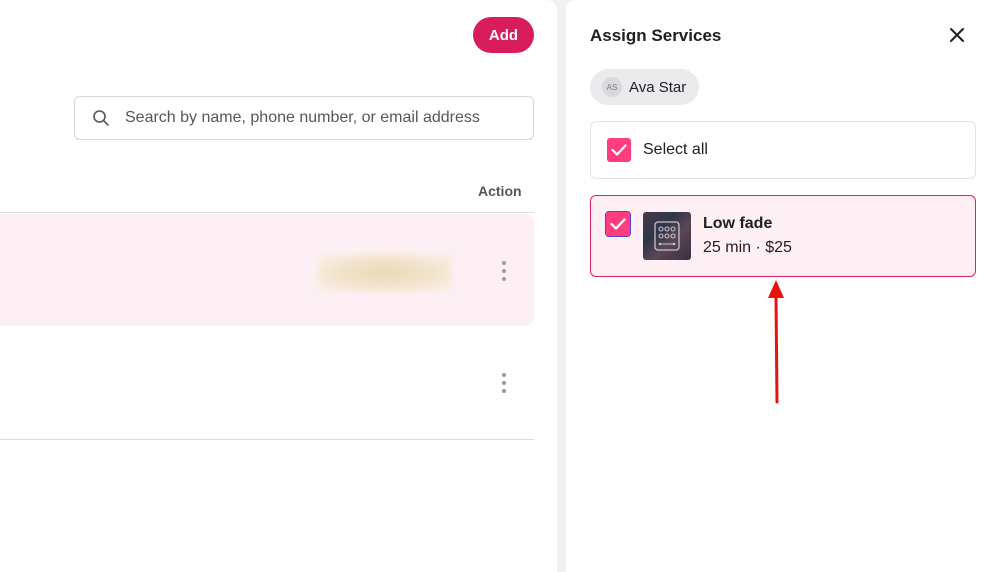  I want to click on staff-chip: AS Ava Star, so click(645, 87).